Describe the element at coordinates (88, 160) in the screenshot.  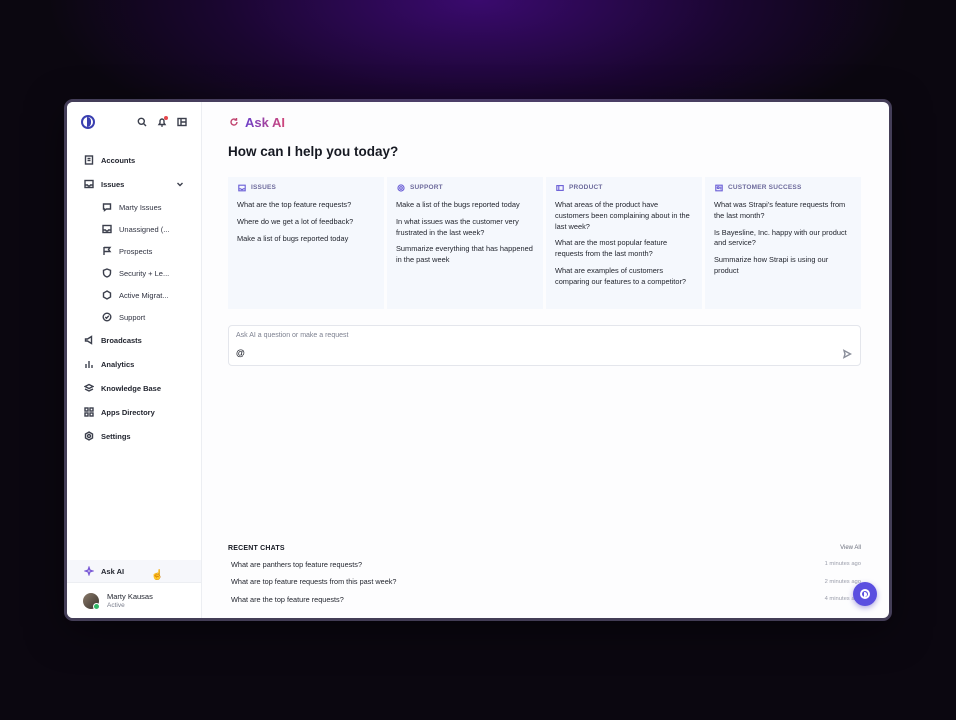
I see `accounts-icon` at that location.